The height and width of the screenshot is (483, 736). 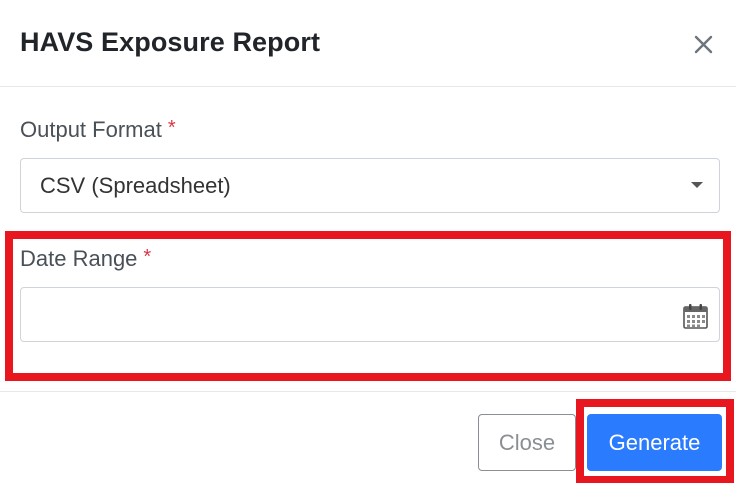 What do you see at coordinates (527, 442) in the screenshot?
I see `close-button: Close` at bounding box center [527, 442].